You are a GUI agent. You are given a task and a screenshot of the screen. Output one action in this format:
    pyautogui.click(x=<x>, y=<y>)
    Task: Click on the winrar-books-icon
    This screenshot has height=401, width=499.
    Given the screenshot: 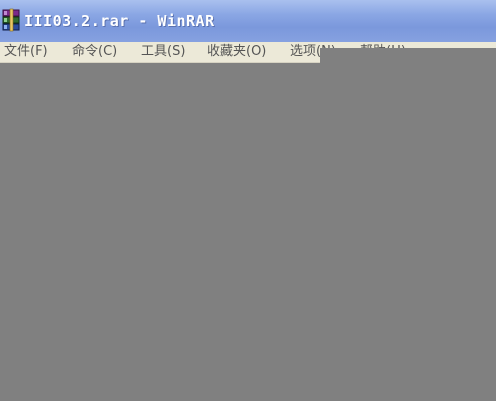 What is the action you would take?
    pyautogui.click(x=11, y=21)
    